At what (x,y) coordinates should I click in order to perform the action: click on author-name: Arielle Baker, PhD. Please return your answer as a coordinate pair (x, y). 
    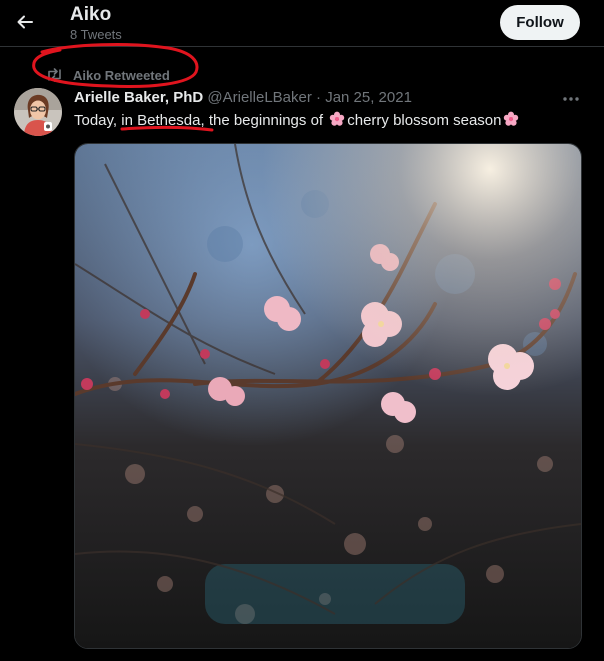
    Looking at the image, I should click on (138, 97).